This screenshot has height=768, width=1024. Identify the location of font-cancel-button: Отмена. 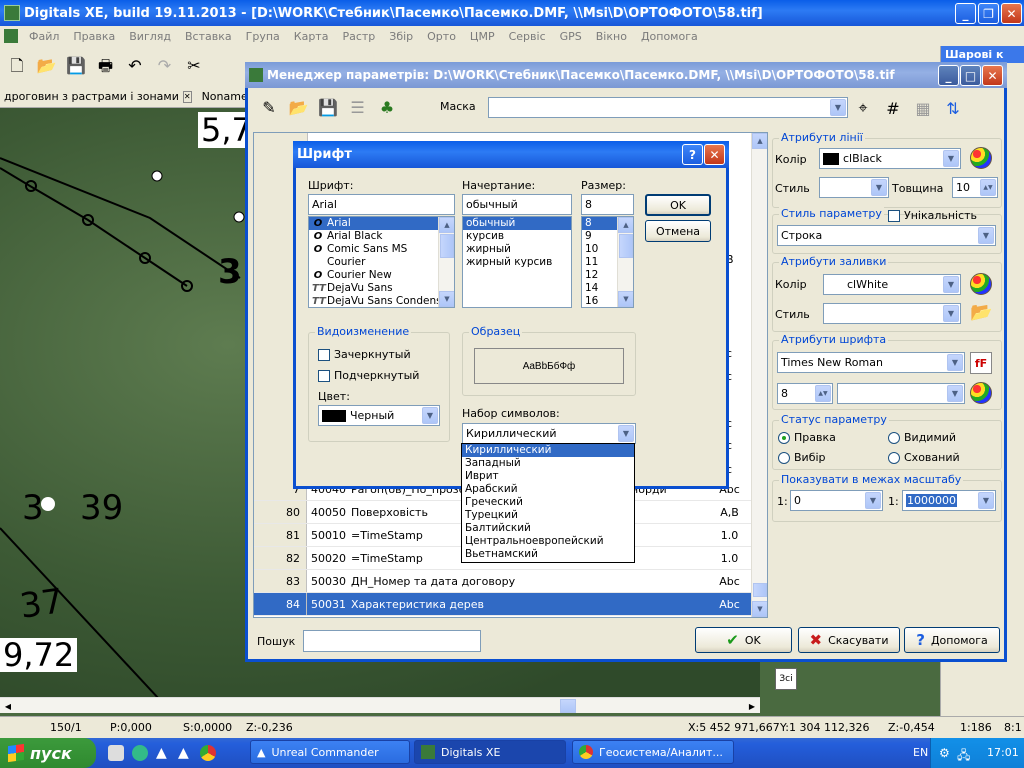
(678, 231).